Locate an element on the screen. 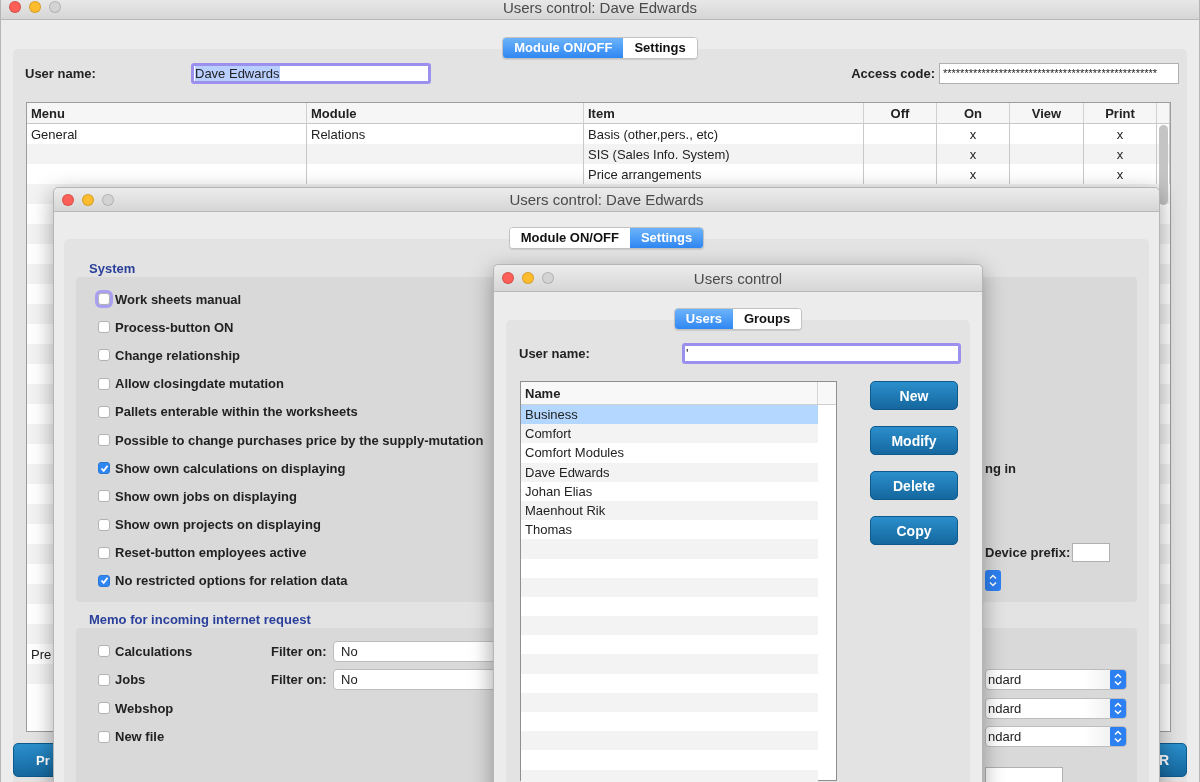 The image size is (1200, 782). list-item: Business is located at coordinates (669, 415).